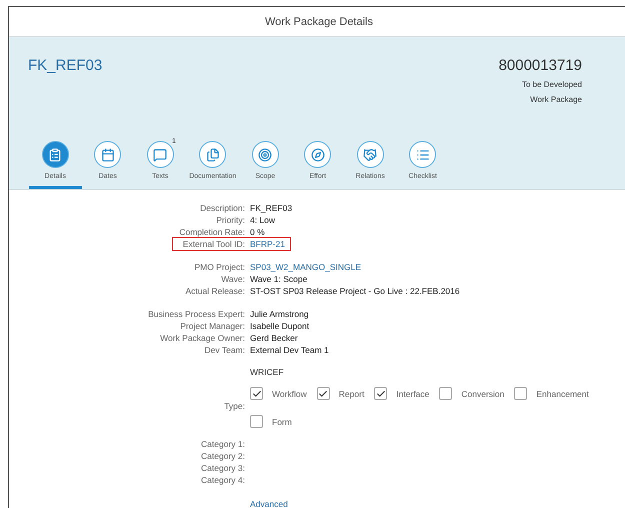  I want to click on field-value: External Dev Team 1, so click(289, 350).